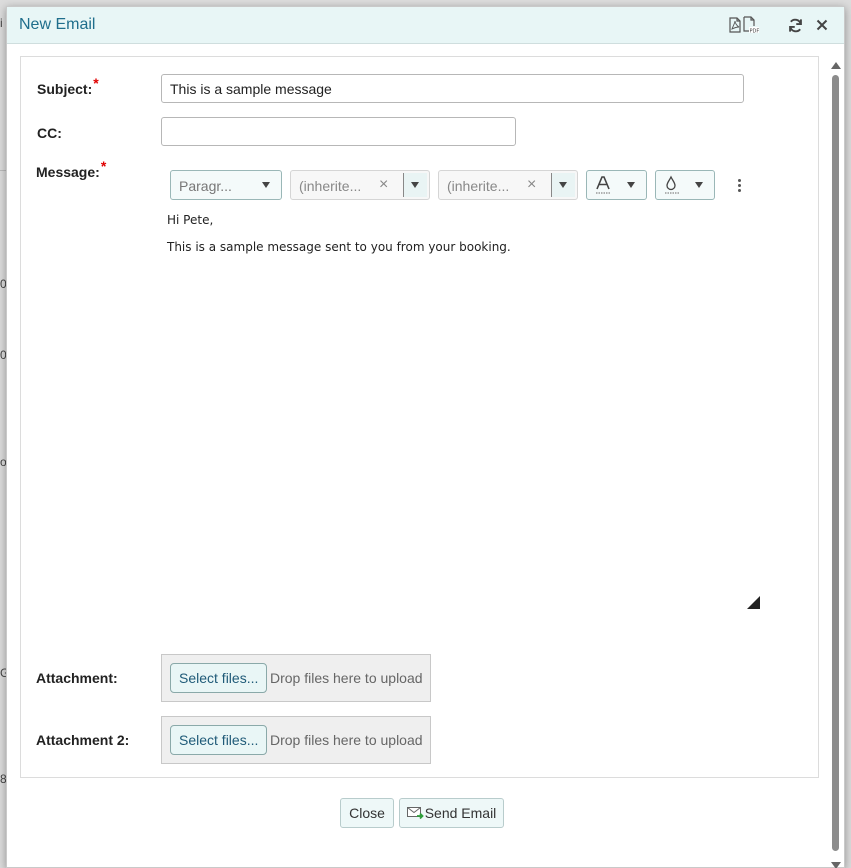 The image size is (851, 868). Describe the element at coordinates (415, 814) in the screenshot. I see `send-email-icon` at that location.